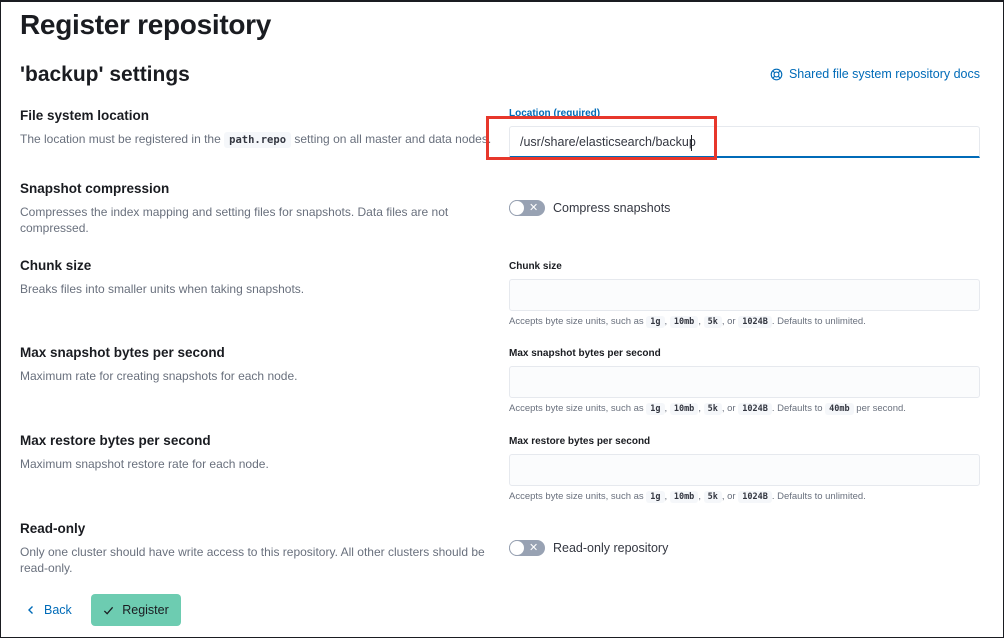  What do you see at coordinates (744, 208) in the screenshot?
I see `compress-snapshots-toggle: ✕ Compress snapshots` at bounding box center [744, 208].